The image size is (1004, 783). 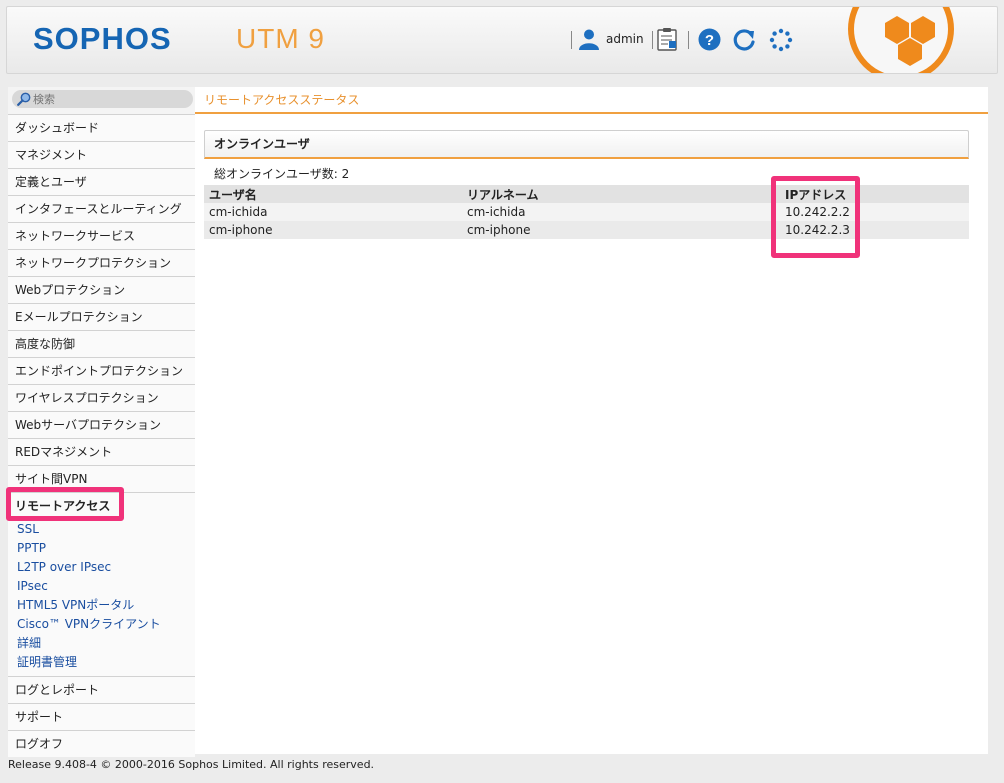 What do you see at coordinates (65, 504) in the screenshot?
I see `remote-access-highlight` at bounding box center [65, 504].